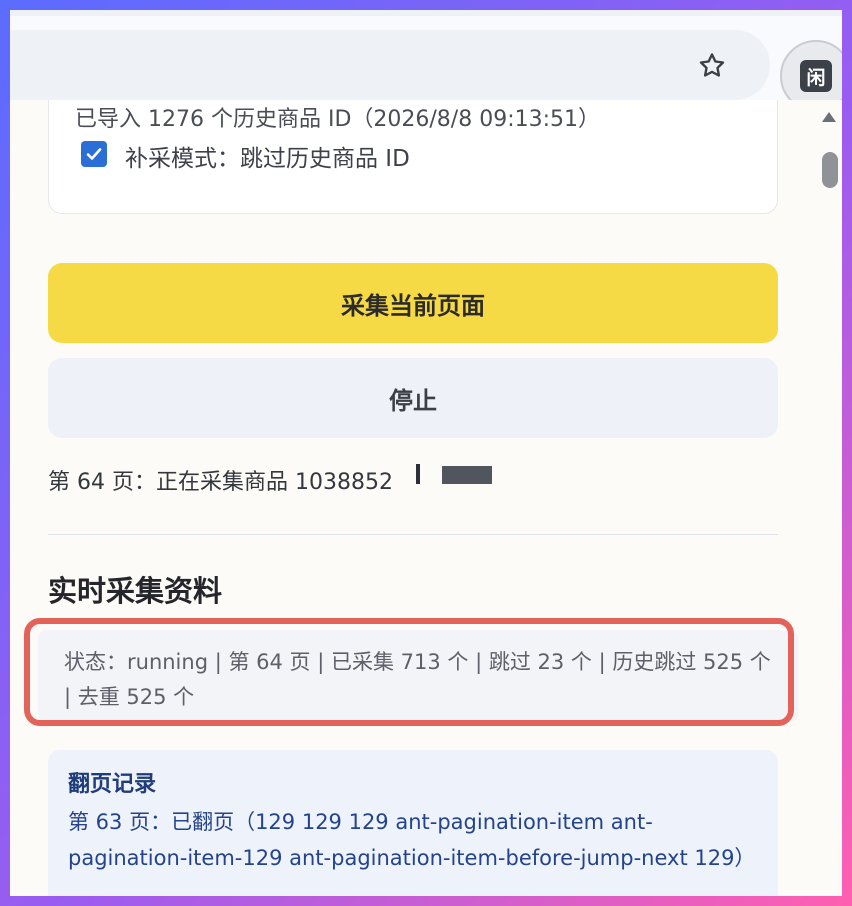  What do you see at coordinates (220, 482) in the screenshot?
I see `progress-text: 第 64 页：正在采集商品 1038852` at bounding box center [220, 482].